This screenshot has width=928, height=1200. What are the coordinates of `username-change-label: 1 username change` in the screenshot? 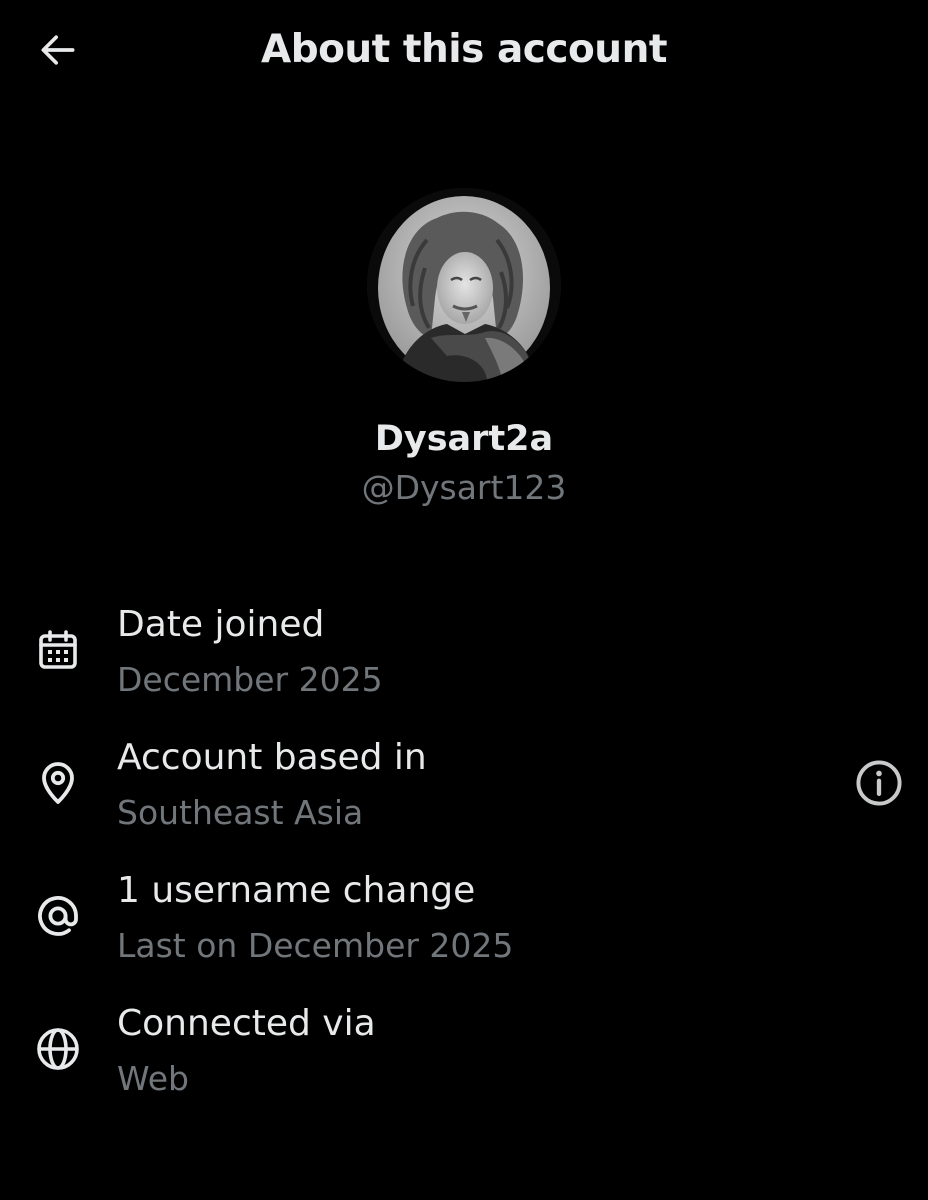 It's located at (296, 890).